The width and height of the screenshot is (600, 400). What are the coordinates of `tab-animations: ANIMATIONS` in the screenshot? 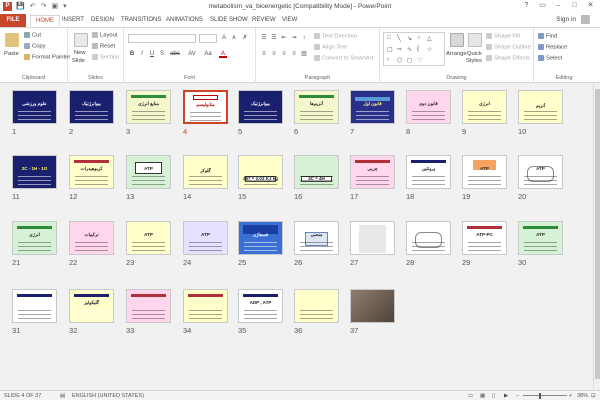 It's located at (184, 20).